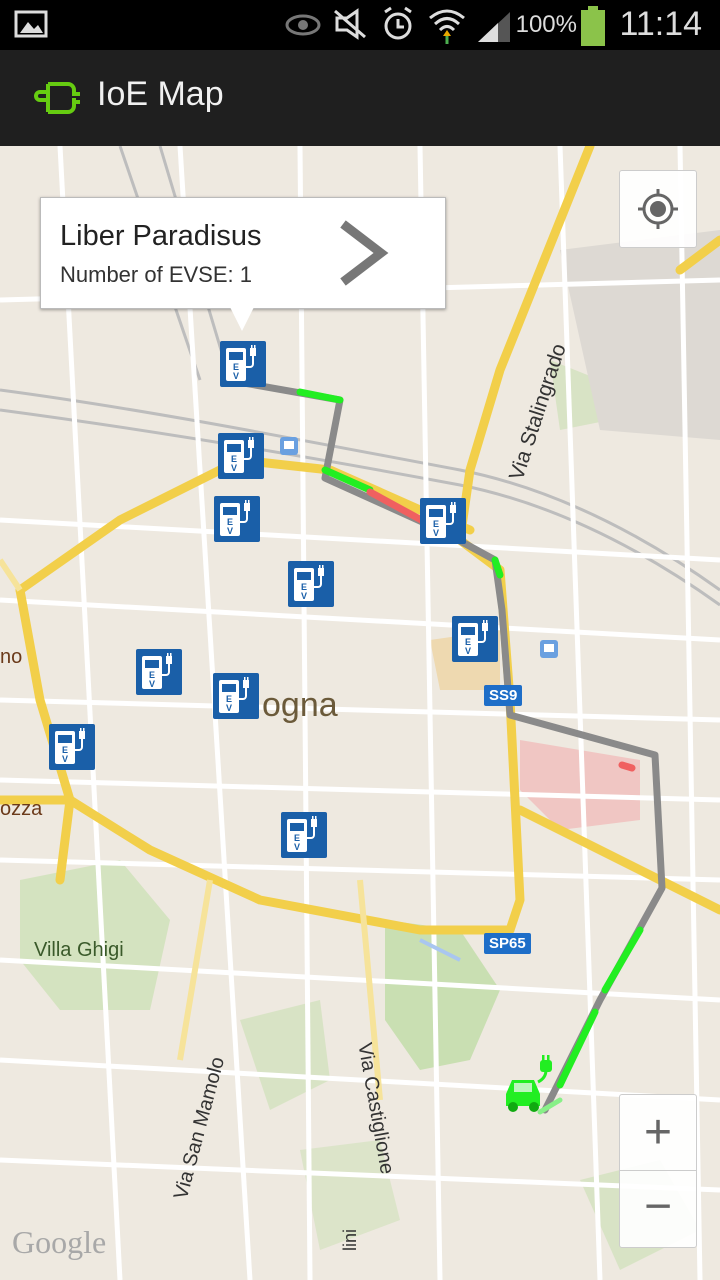  What do you see at coordinates (658, 1209) in the screenshot?
I see `zoom-out-button: −` at bounding box center [658, 1209].